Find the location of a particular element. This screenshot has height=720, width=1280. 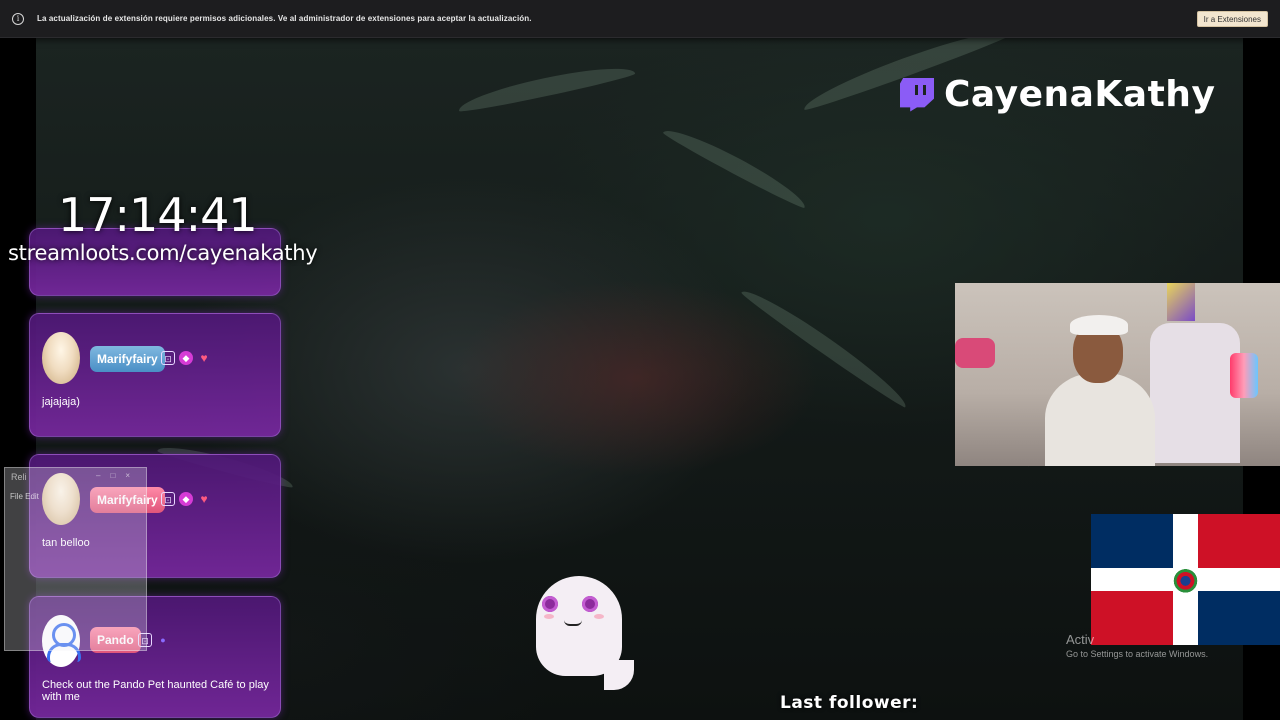

coat-of-arms-icon is located at coordinates (1185, 579).